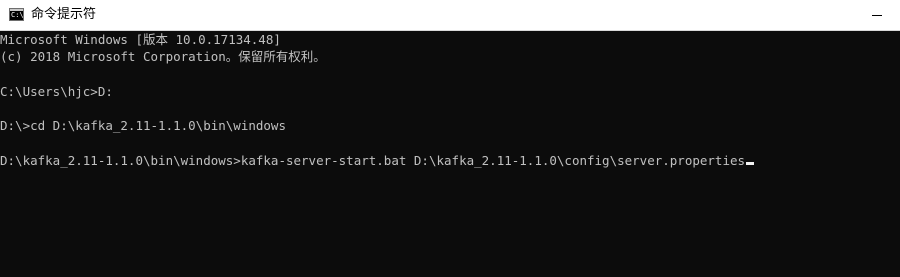 The width and height of the screenshot is (900, 277). What do you see at coordinates (450, 15) in the screenshot?
I see `title-bar: C:\ 命令提示符` at bounding box center [450, 15].